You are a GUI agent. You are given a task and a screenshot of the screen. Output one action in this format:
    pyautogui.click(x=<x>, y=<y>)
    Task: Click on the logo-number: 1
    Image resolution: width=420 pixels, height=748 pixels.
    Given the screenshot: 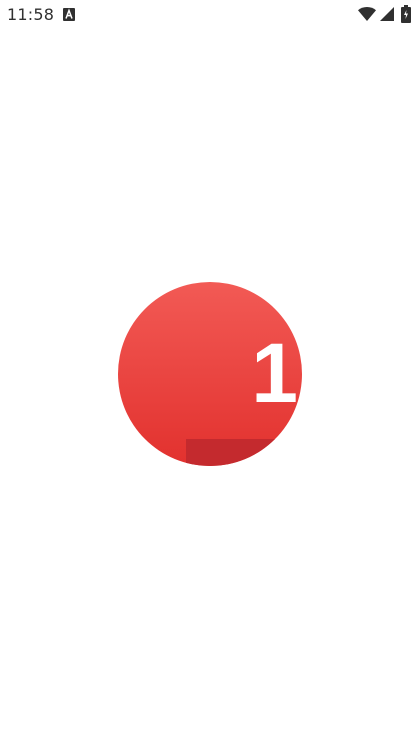 What is the action you would take?
    pyautogui.click(x=274, y=373)
    